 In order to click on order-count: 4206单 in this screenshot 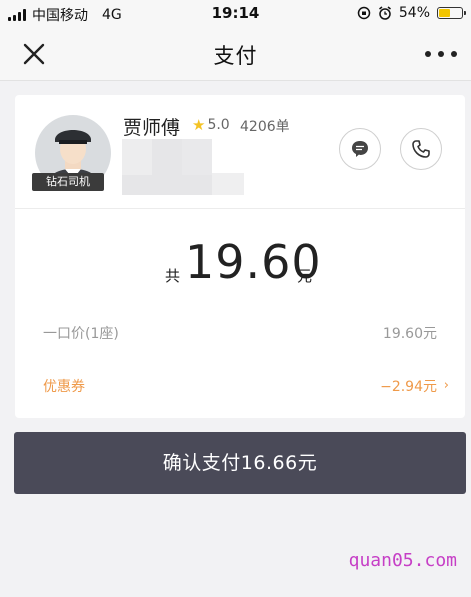, I will do `click(265, 127)`.